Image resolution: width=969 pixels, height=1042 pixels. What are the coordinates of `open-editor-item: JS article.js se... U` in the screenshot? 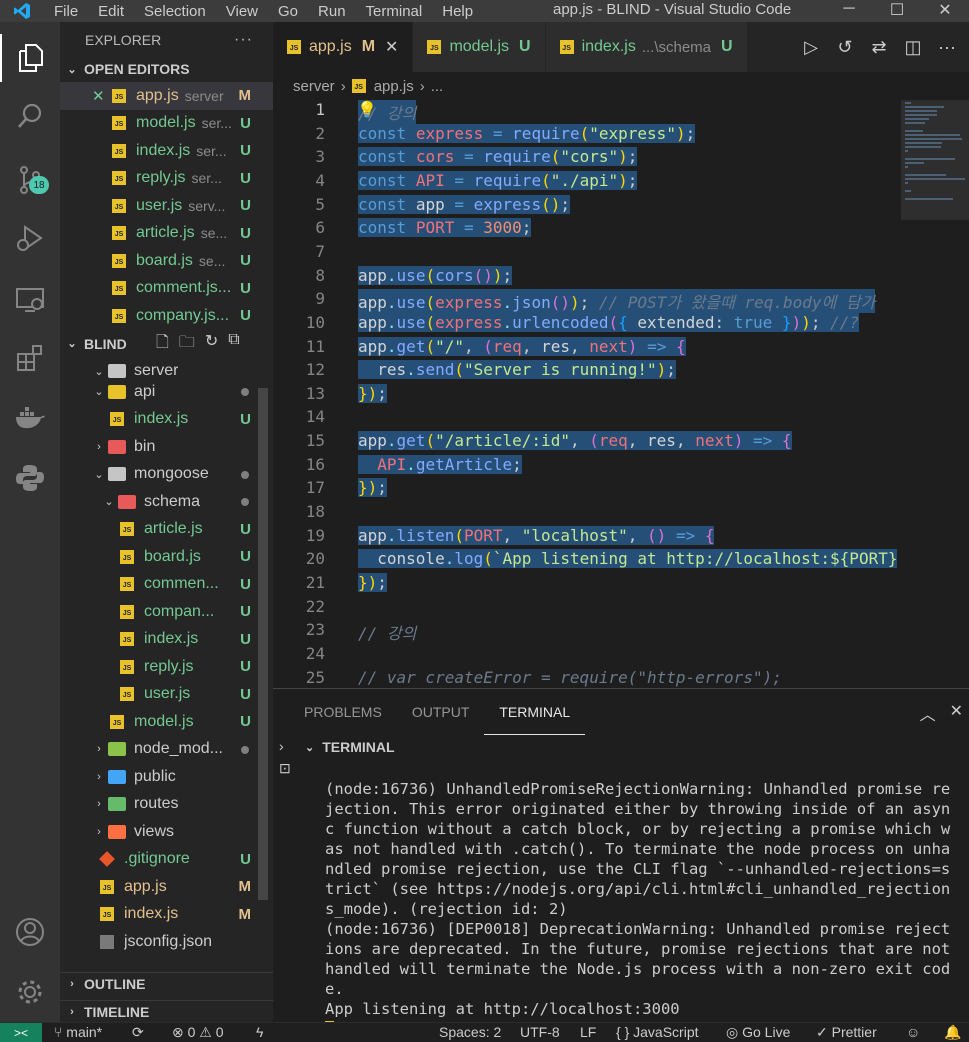 It's located at (166, 234).